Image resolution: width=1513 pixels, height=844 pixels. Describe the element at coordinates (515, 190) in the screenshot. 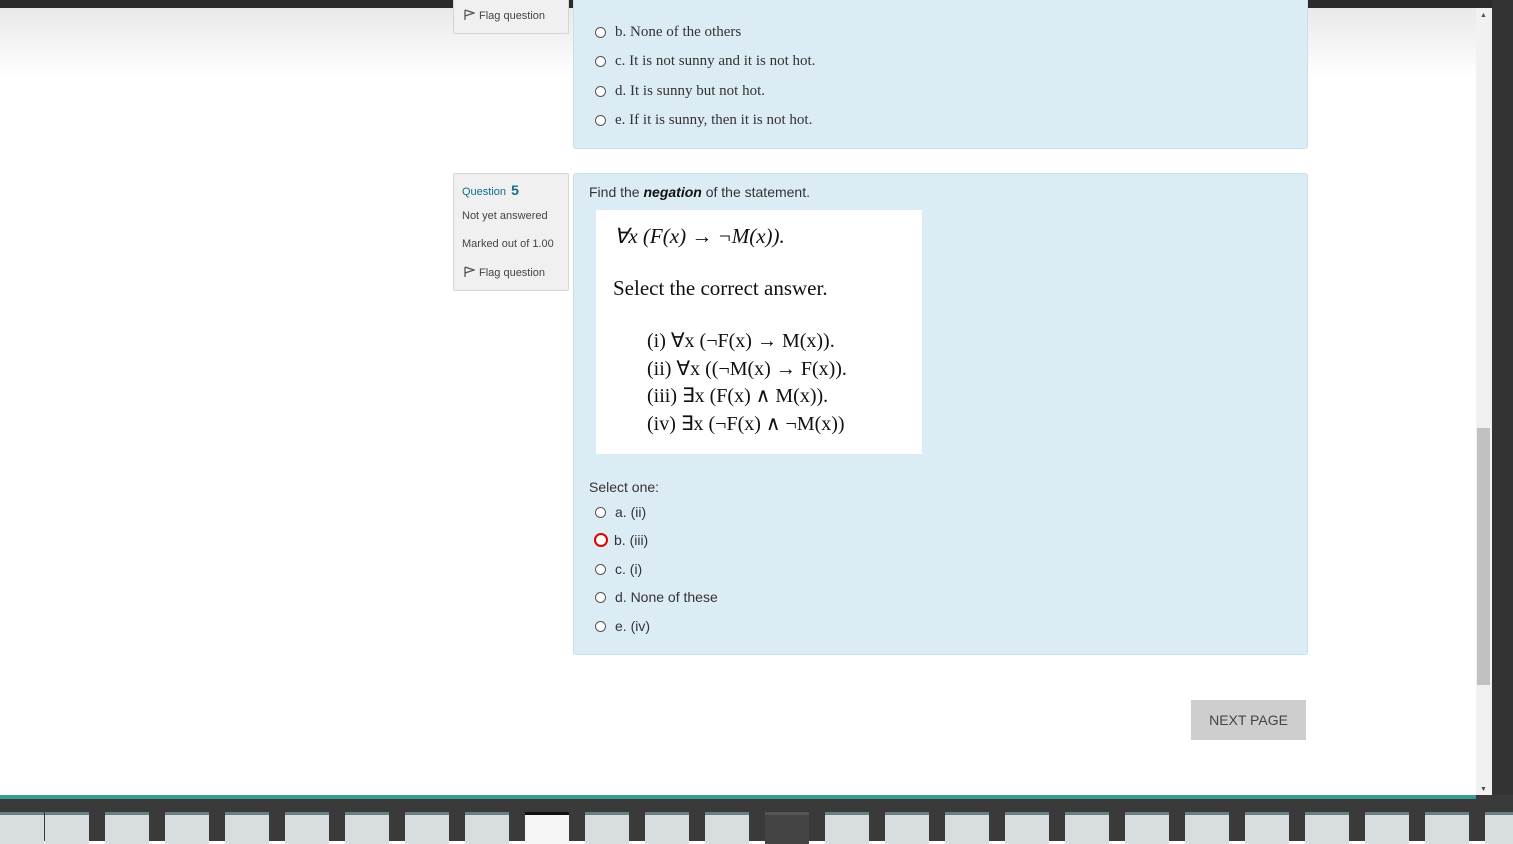

I see `question-number-value: 5` at that location.